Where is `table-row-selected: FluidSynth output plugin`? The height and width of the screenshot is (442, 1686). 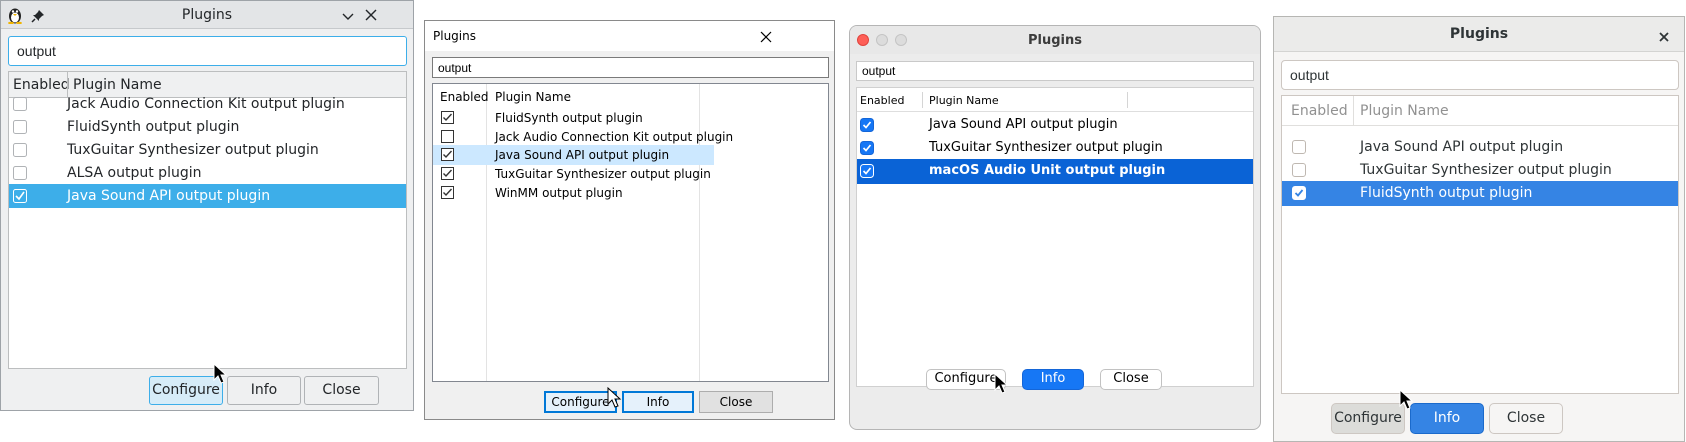 table-row-selected: FluidSynth output plugin is located at coordinates (1480, 193).